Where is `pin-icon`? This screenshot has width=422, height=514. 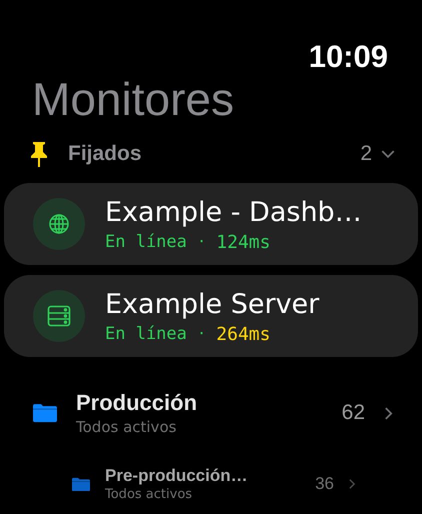
pin-icon is located at coordinates (39, 154).